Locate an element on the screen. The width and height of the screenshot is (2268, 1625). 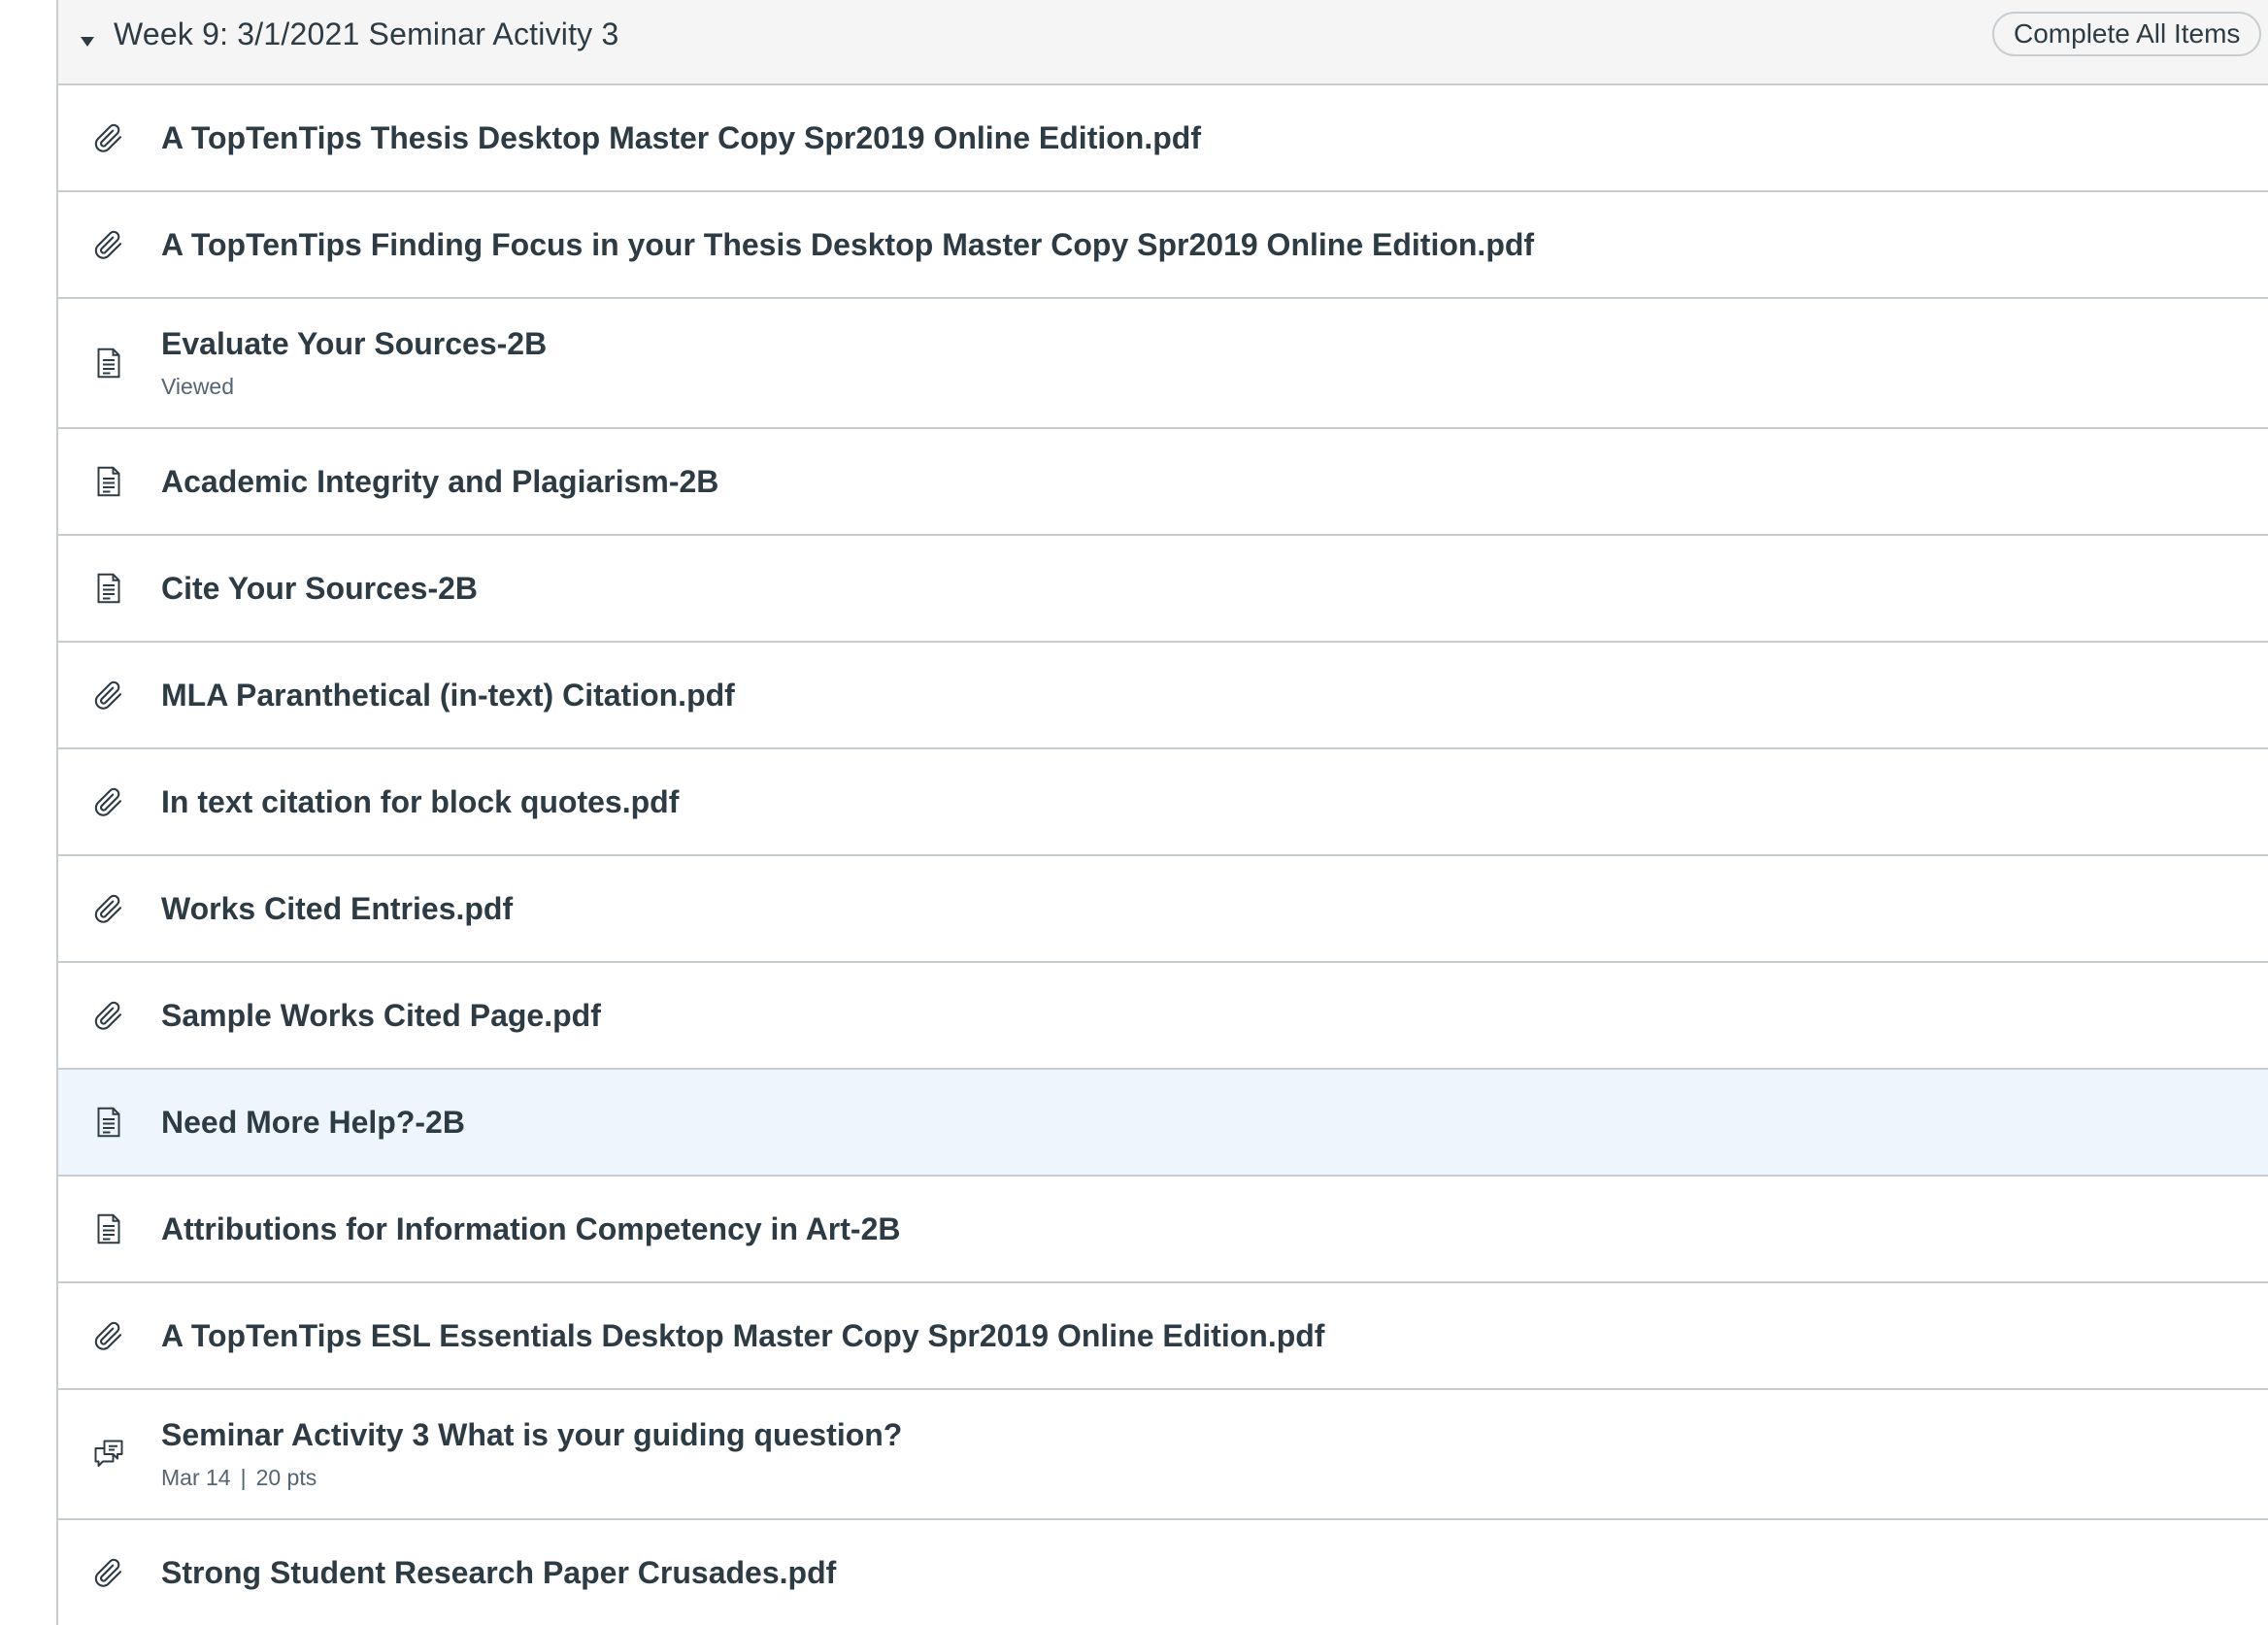
module-item-body: MLA Paranthetical (in-text) Citation.pdf is located at coordinates (448, 695).